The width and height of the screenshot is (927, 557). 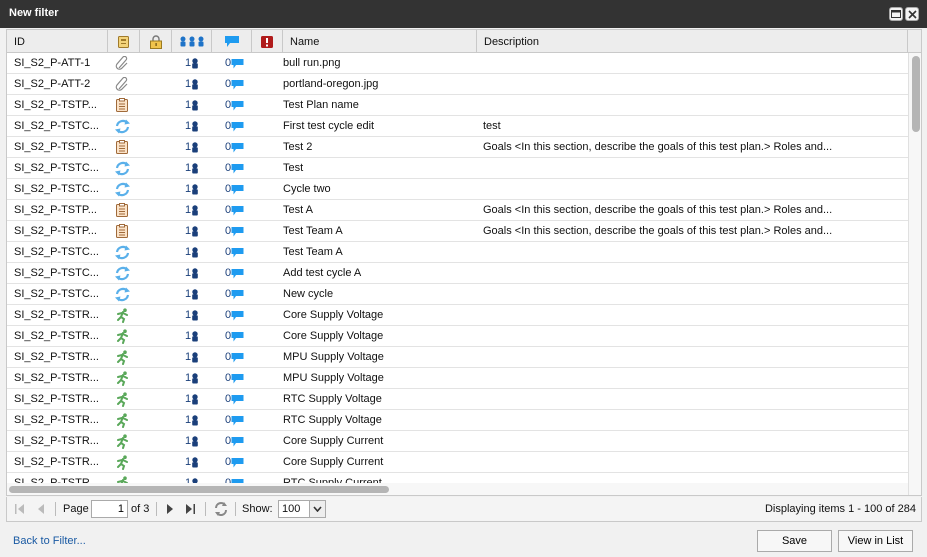 I want to click on table-row: SI_S2_P-TSTP... 1 0 Test Plan name, so click(x=457, y=105).